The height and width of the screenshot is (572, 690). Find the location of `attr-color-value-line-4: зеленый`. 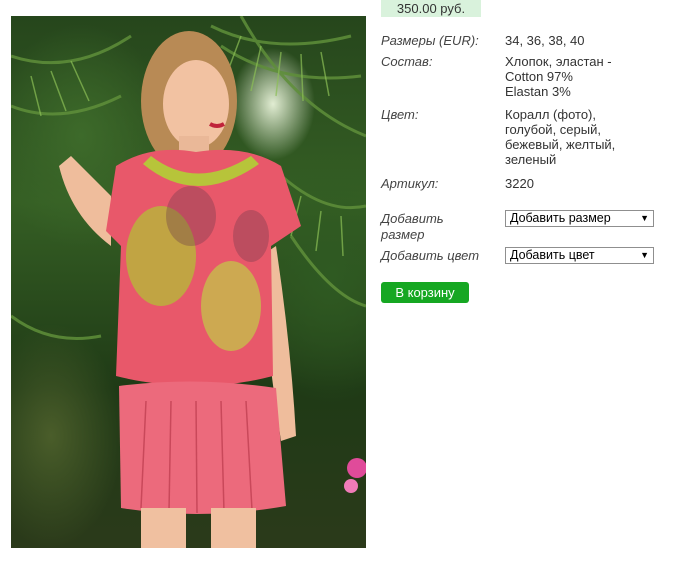

attr-color-value-line-4: зеленый is located at coordinates (531, 159).